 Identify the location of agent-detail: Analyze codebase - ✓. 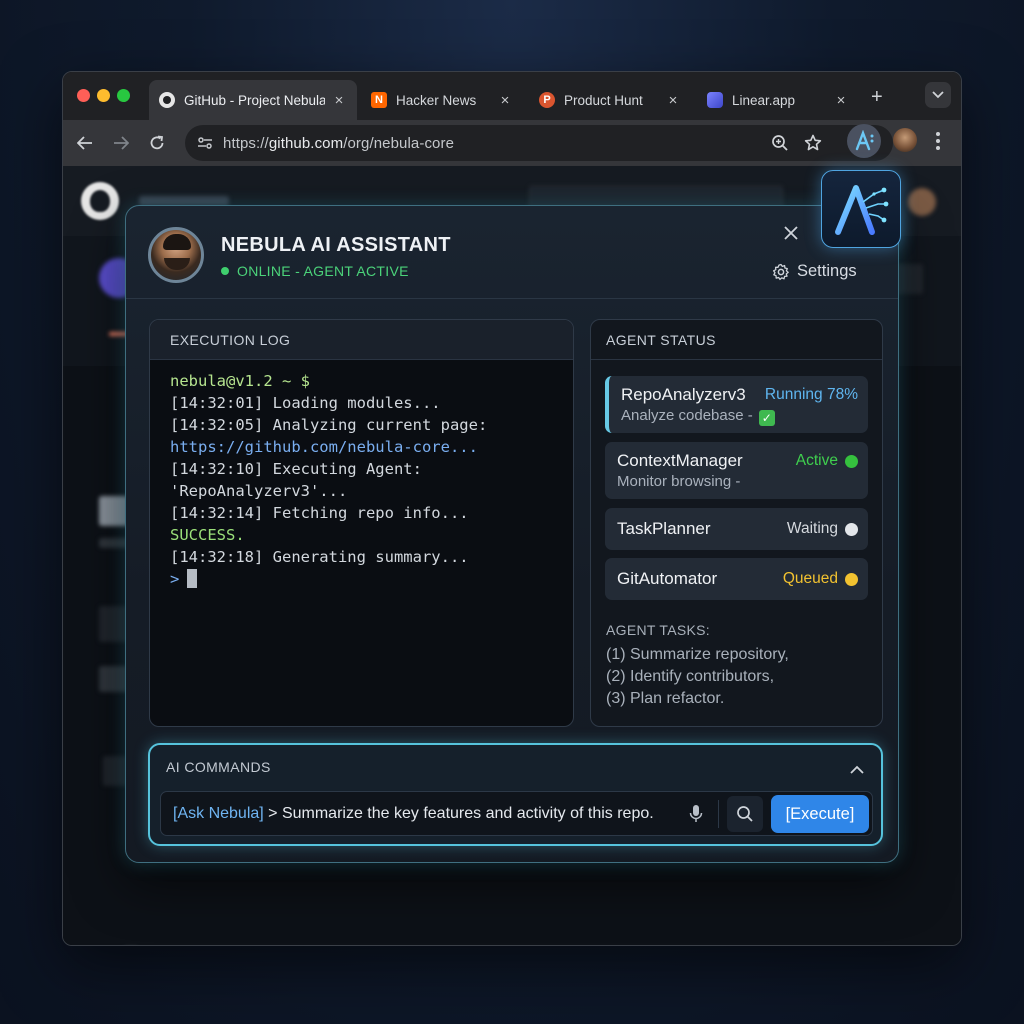
(698, 416).